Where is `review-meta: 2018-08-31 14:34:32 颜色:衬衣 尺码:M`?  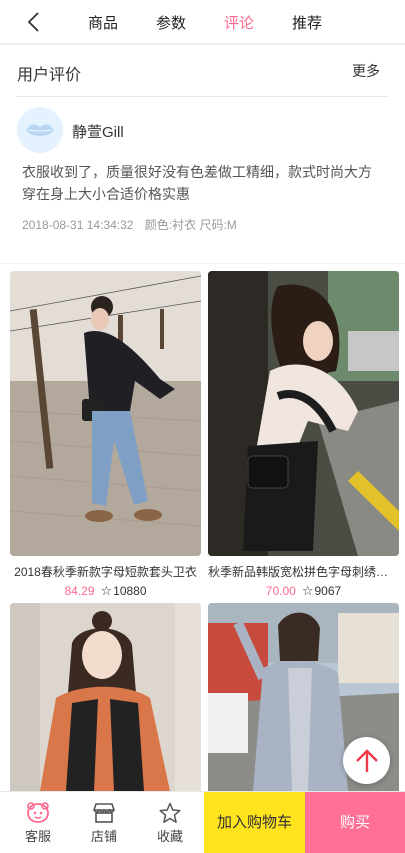
review-meta: 2018-08-31 14:34:32 颜色:衬衣 尺码:M is located at coordinates (133, 224).